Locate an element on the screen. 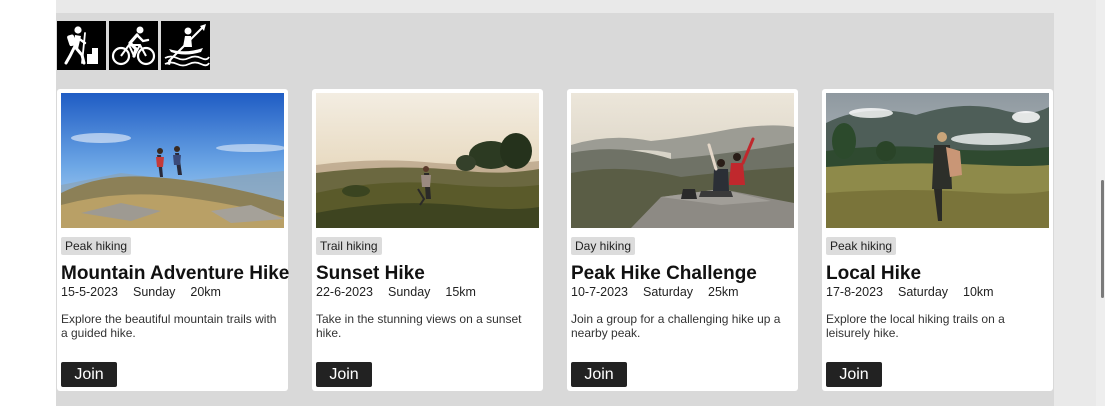 The height and width of the screenshot is (406, 1105). hike-date: 17-8-2023 is located at coordinates (854, 292).